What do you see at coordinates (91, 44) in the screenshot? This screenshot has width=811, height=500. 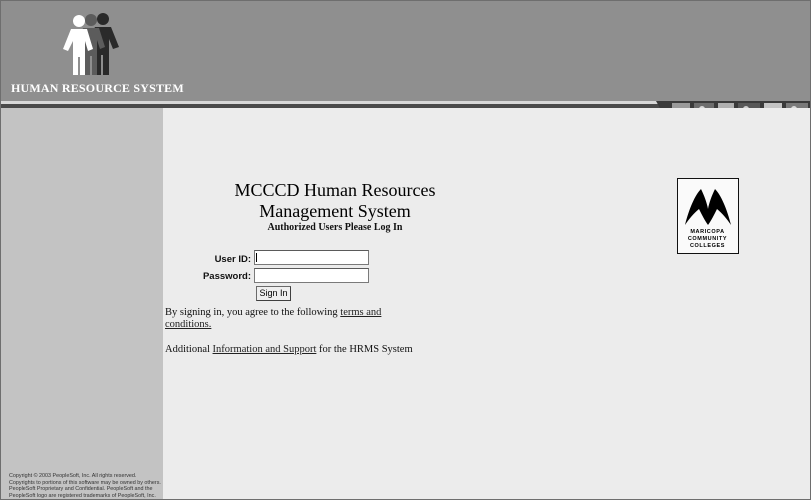 I see `people-figures-logo` at bounding box center [91, 44].